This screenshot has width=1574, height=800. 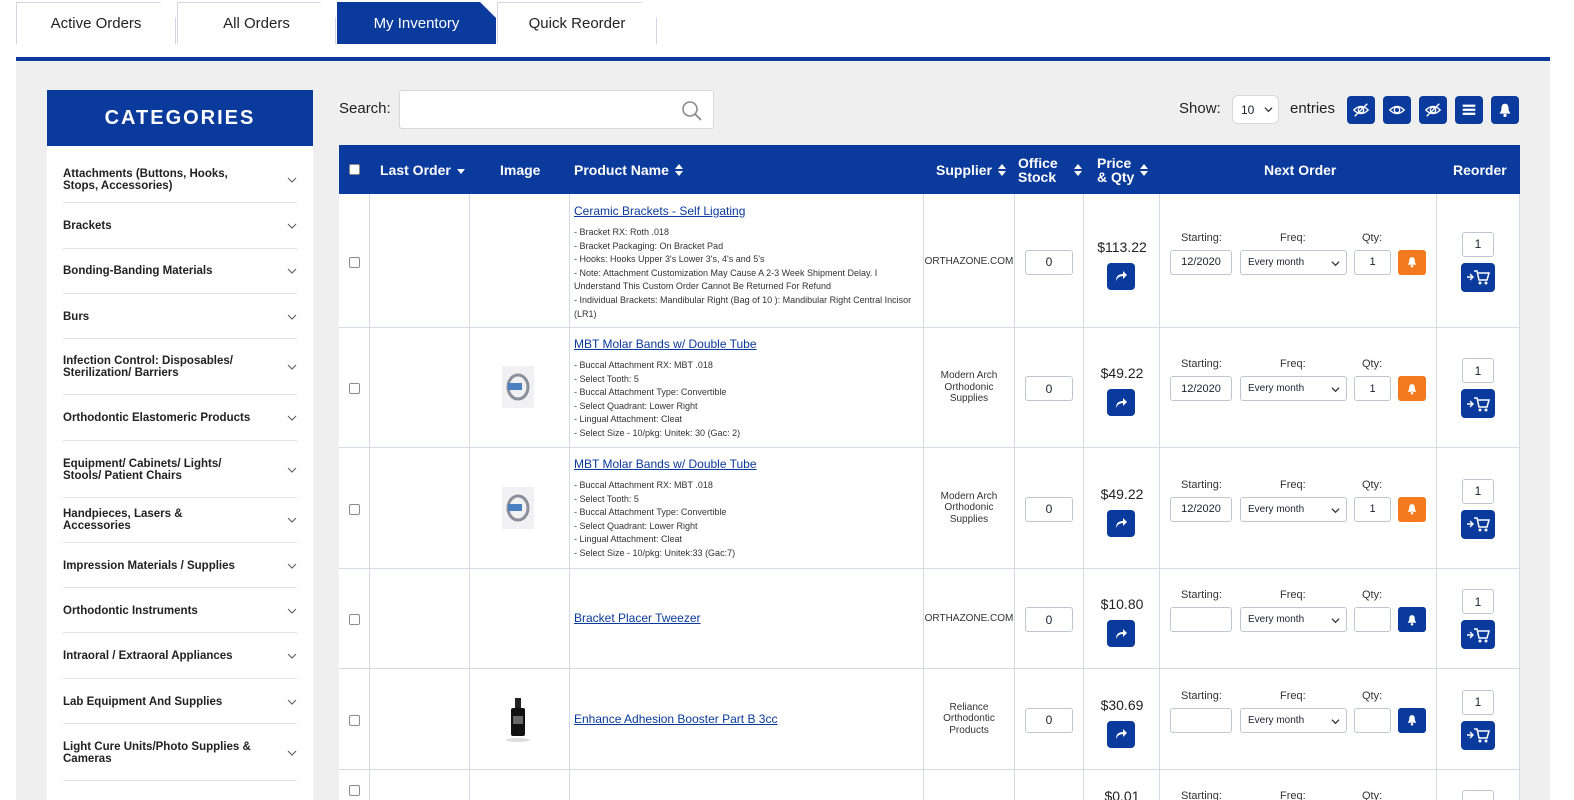 I want to click on notifications-button, so click(x=1505, y=110).